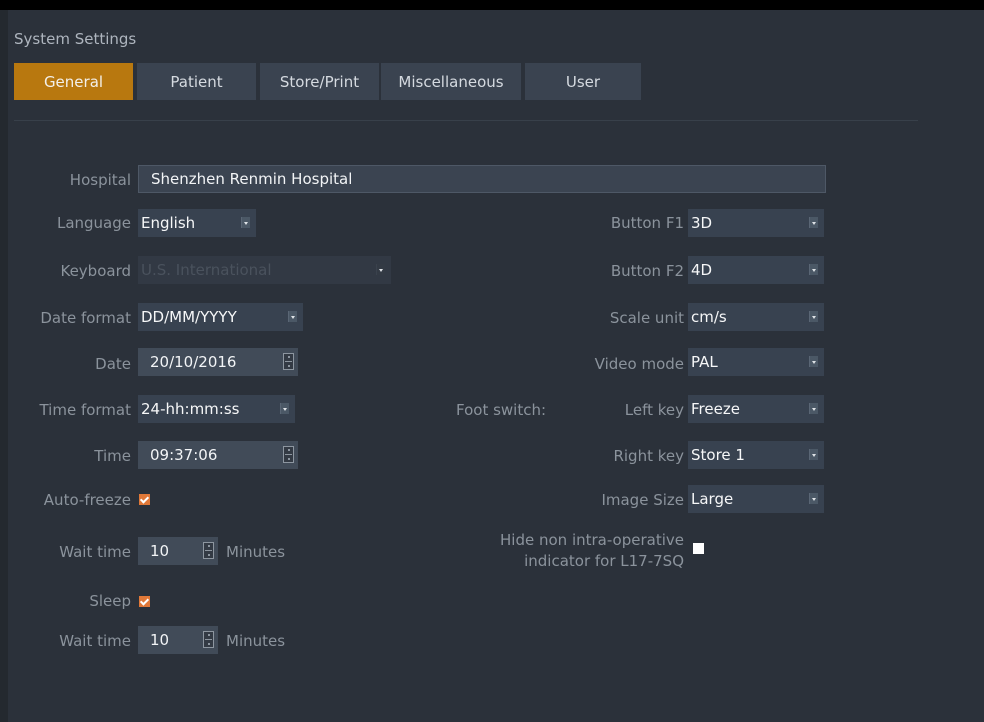 The height and width of the screenshot is (722, 984). Describe the element at coordinates (190, 409) in the screenshot. I see `time-format-value: 24-hh:mm:ss` at that location.